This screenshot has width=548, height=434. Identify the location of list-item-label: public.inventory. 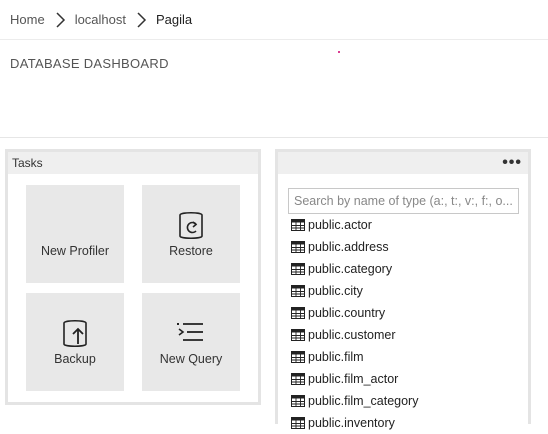
(351, 423).